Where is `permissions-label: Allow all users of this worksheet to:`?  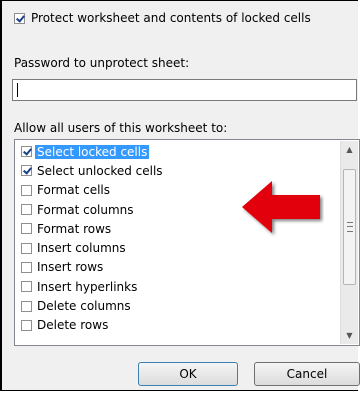
permissions-label: Allow all users of this worksheet to: is located at coordinates (121, 128).